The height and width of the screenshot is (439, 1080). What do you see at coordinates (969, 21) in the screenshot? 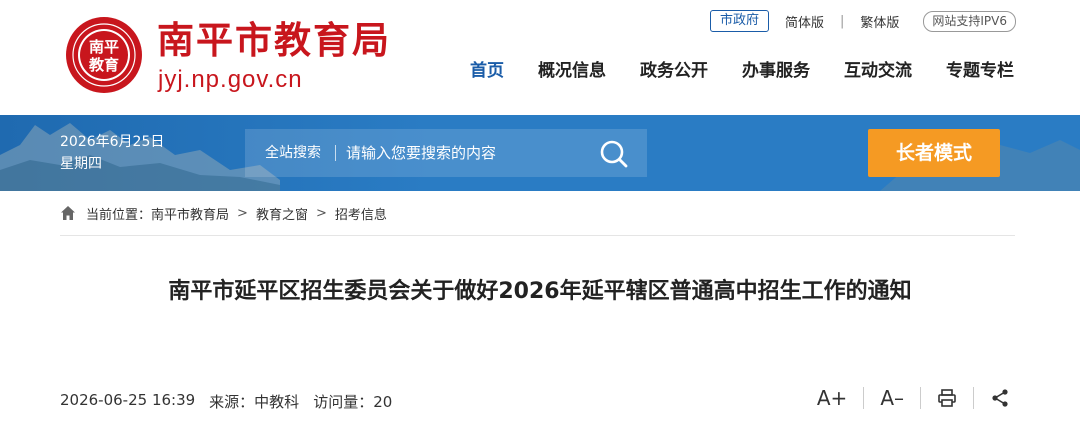
I see `ipv6-badge: 网站支持IPV6` at bounding box center [969, 21].